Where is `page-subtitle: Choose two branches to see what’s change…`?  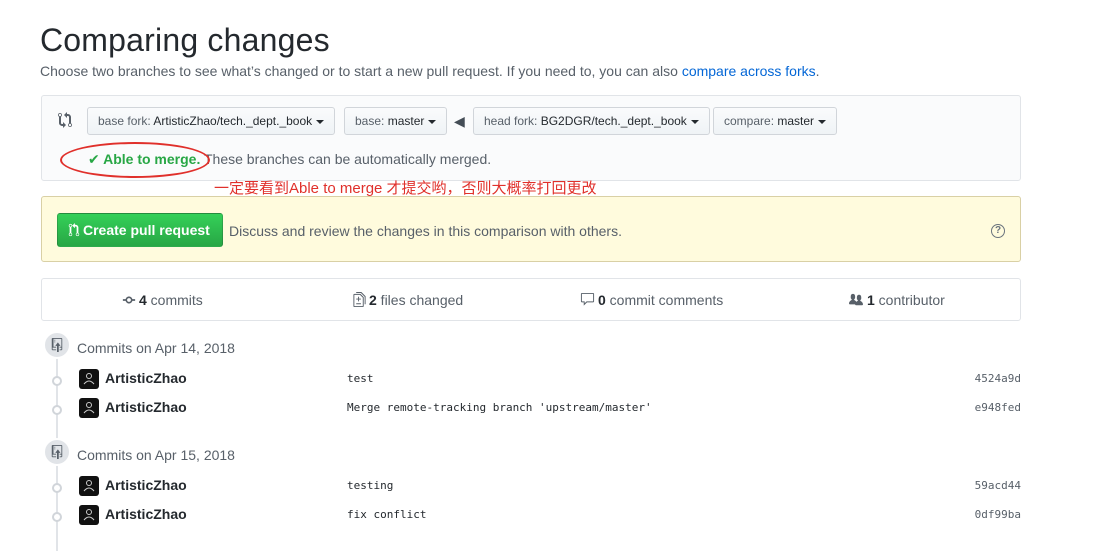
page-subtitle: Choose two branches to see what’s change… is located at coordinates (430, 71).